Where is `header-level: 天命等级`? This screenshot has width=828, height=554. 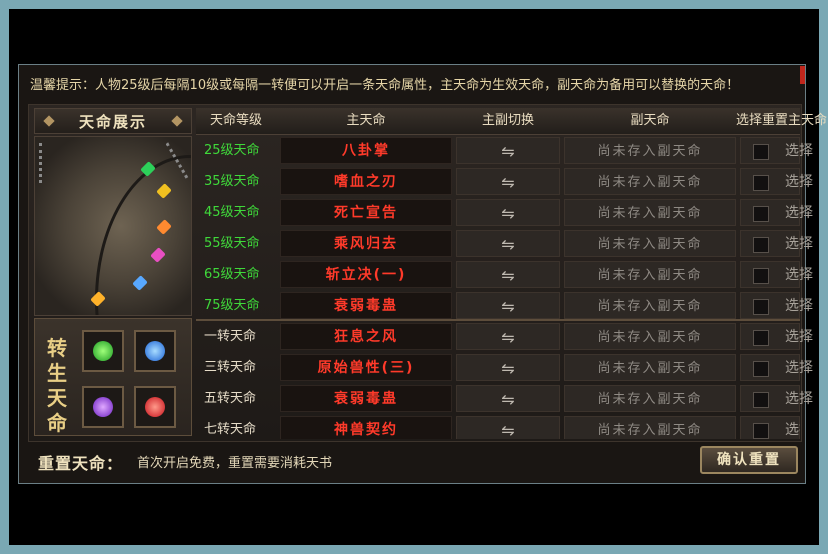
header-level: 天命等级 is located at coordinates (235, 120).